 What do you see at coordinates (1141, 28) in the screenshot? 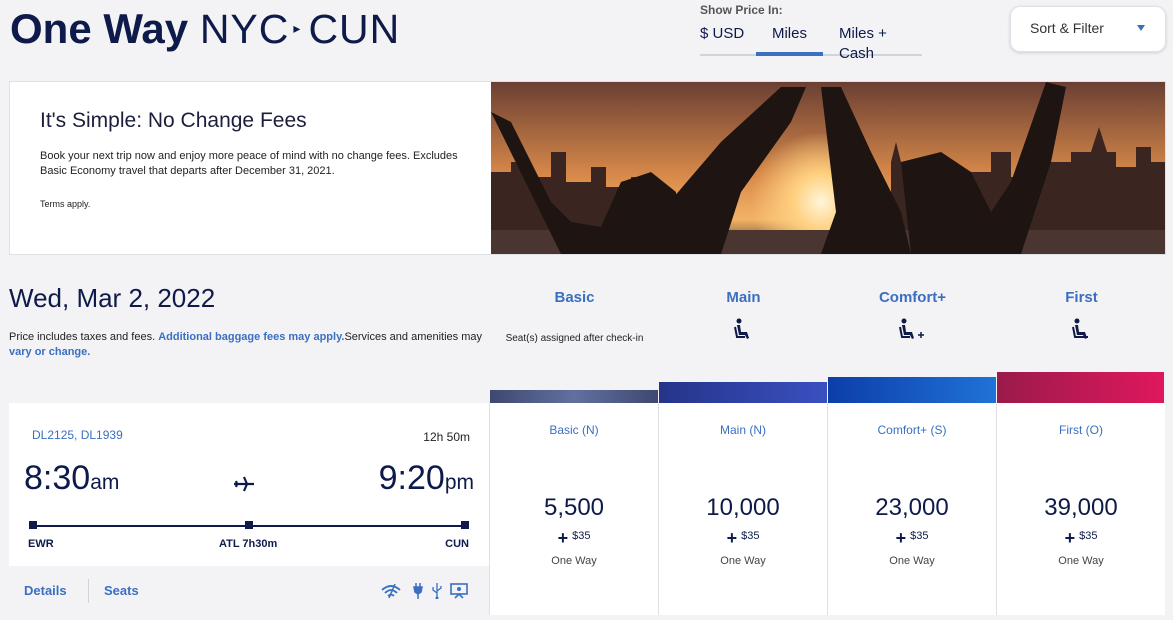
I see `chevron-down-icon` at bounding box center [1141, 28].